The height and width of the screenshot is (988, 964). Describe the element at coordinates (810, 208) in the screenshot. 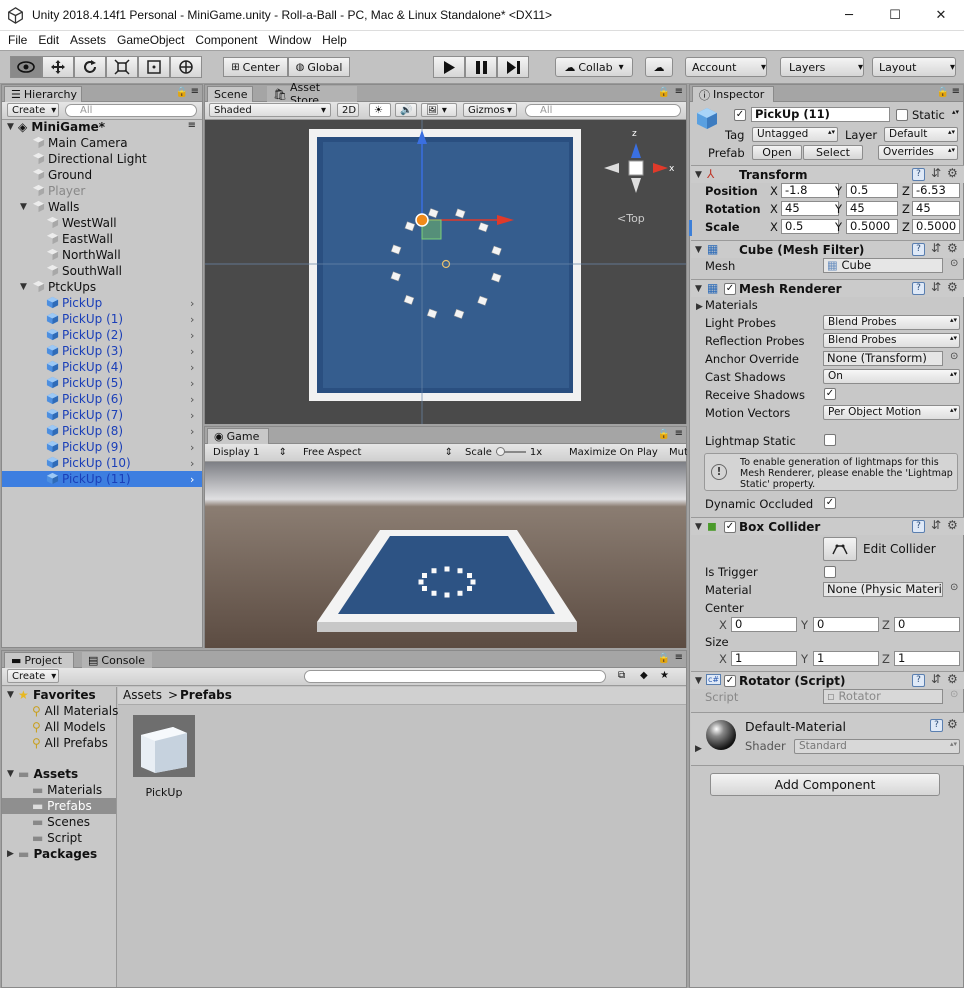

I see `transform-rotation-x-input: 45` at that location.